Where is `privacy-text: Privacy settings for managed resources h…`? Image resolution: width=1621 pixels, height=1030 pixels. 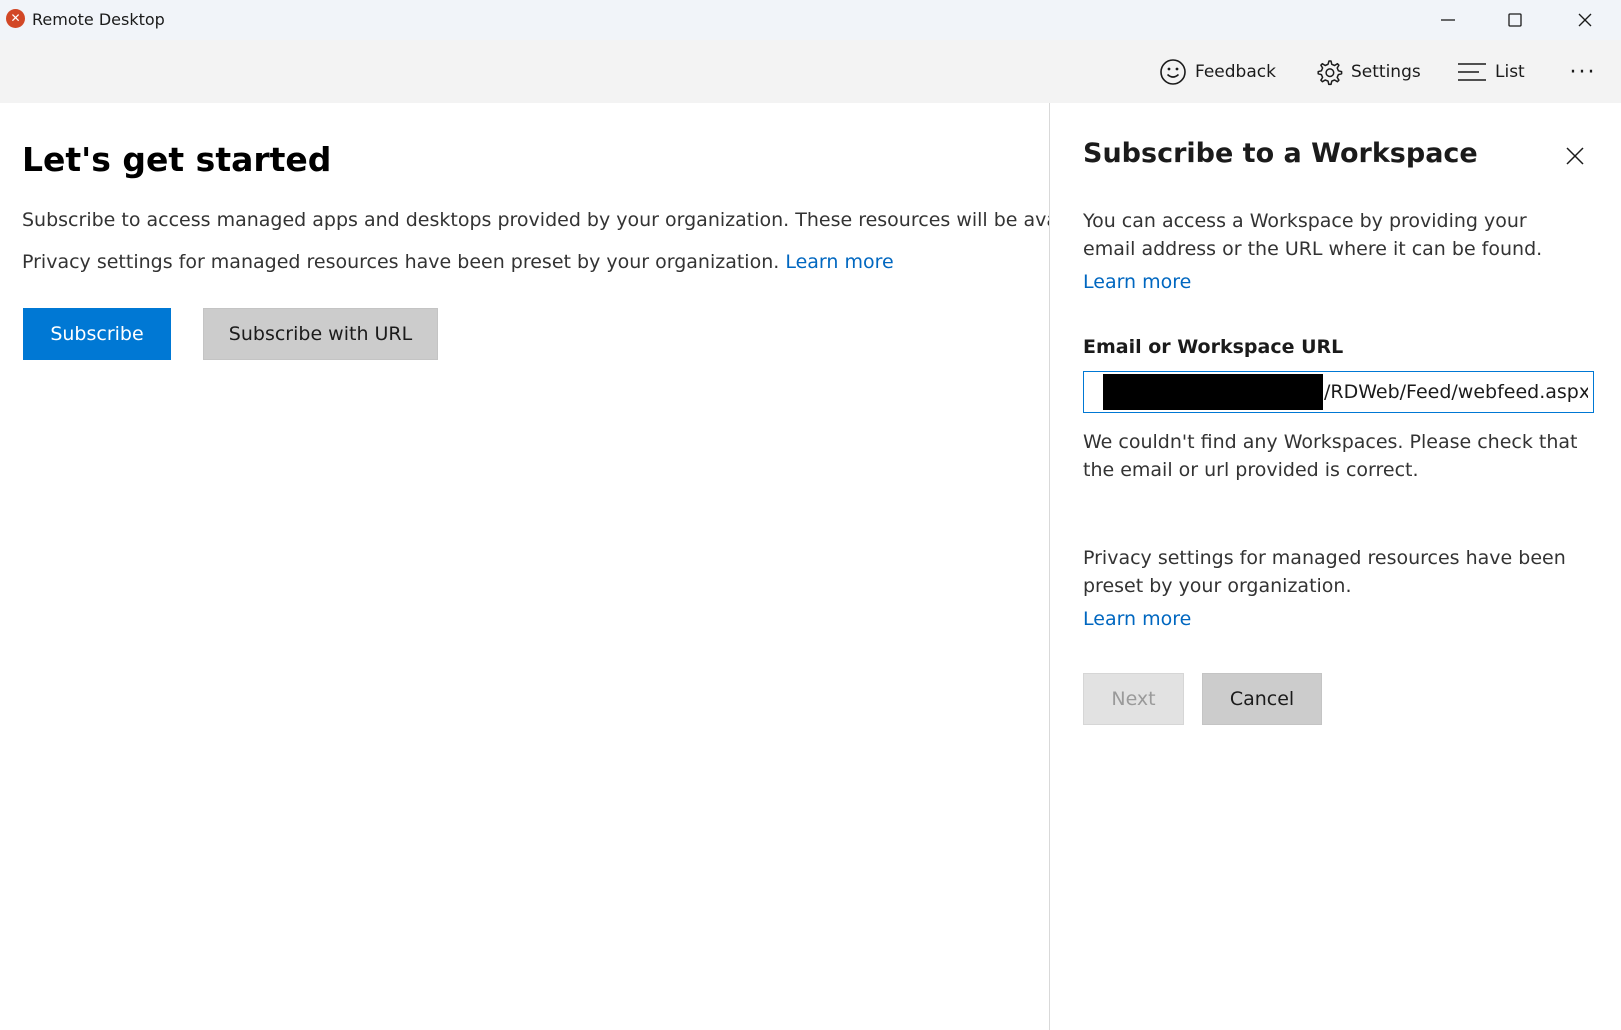
privacy-text: Privacy settings for managed resources h… is located at coordinates (404, 262).